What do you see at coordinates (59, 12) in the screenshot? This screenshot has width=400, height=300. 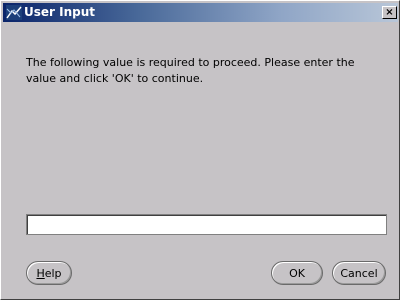 I see `window-title: User Input` at bounding box center [59, 12].